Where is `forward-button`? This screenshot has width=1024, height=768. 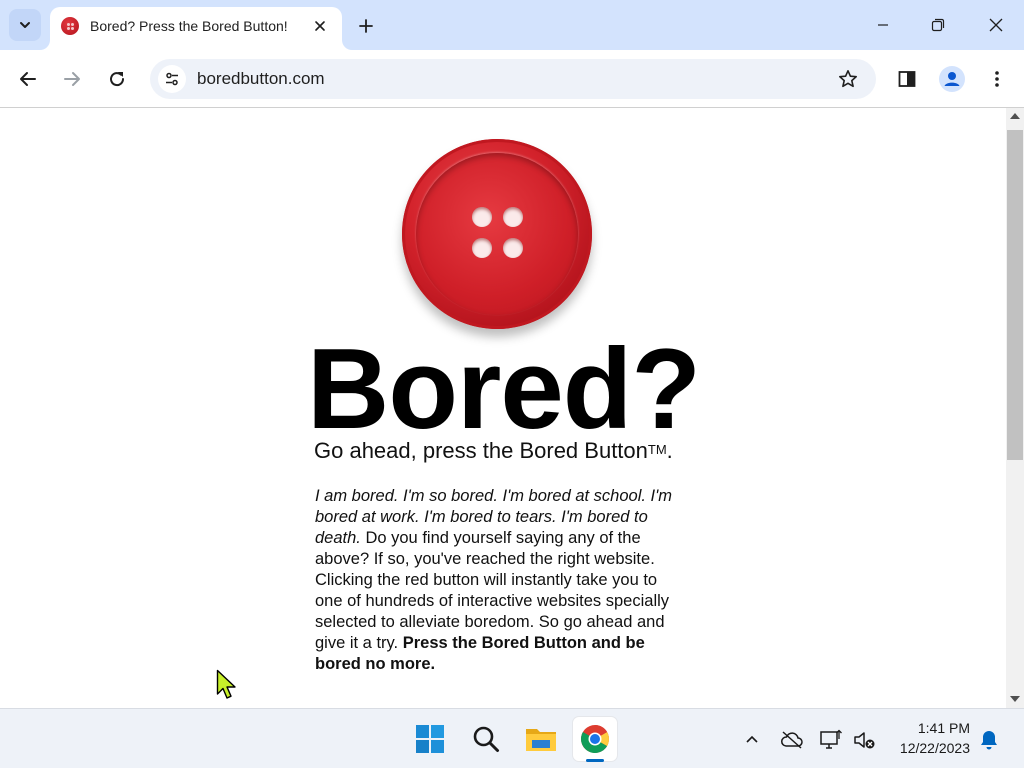 forward-button is located at coordinates (72, 79).